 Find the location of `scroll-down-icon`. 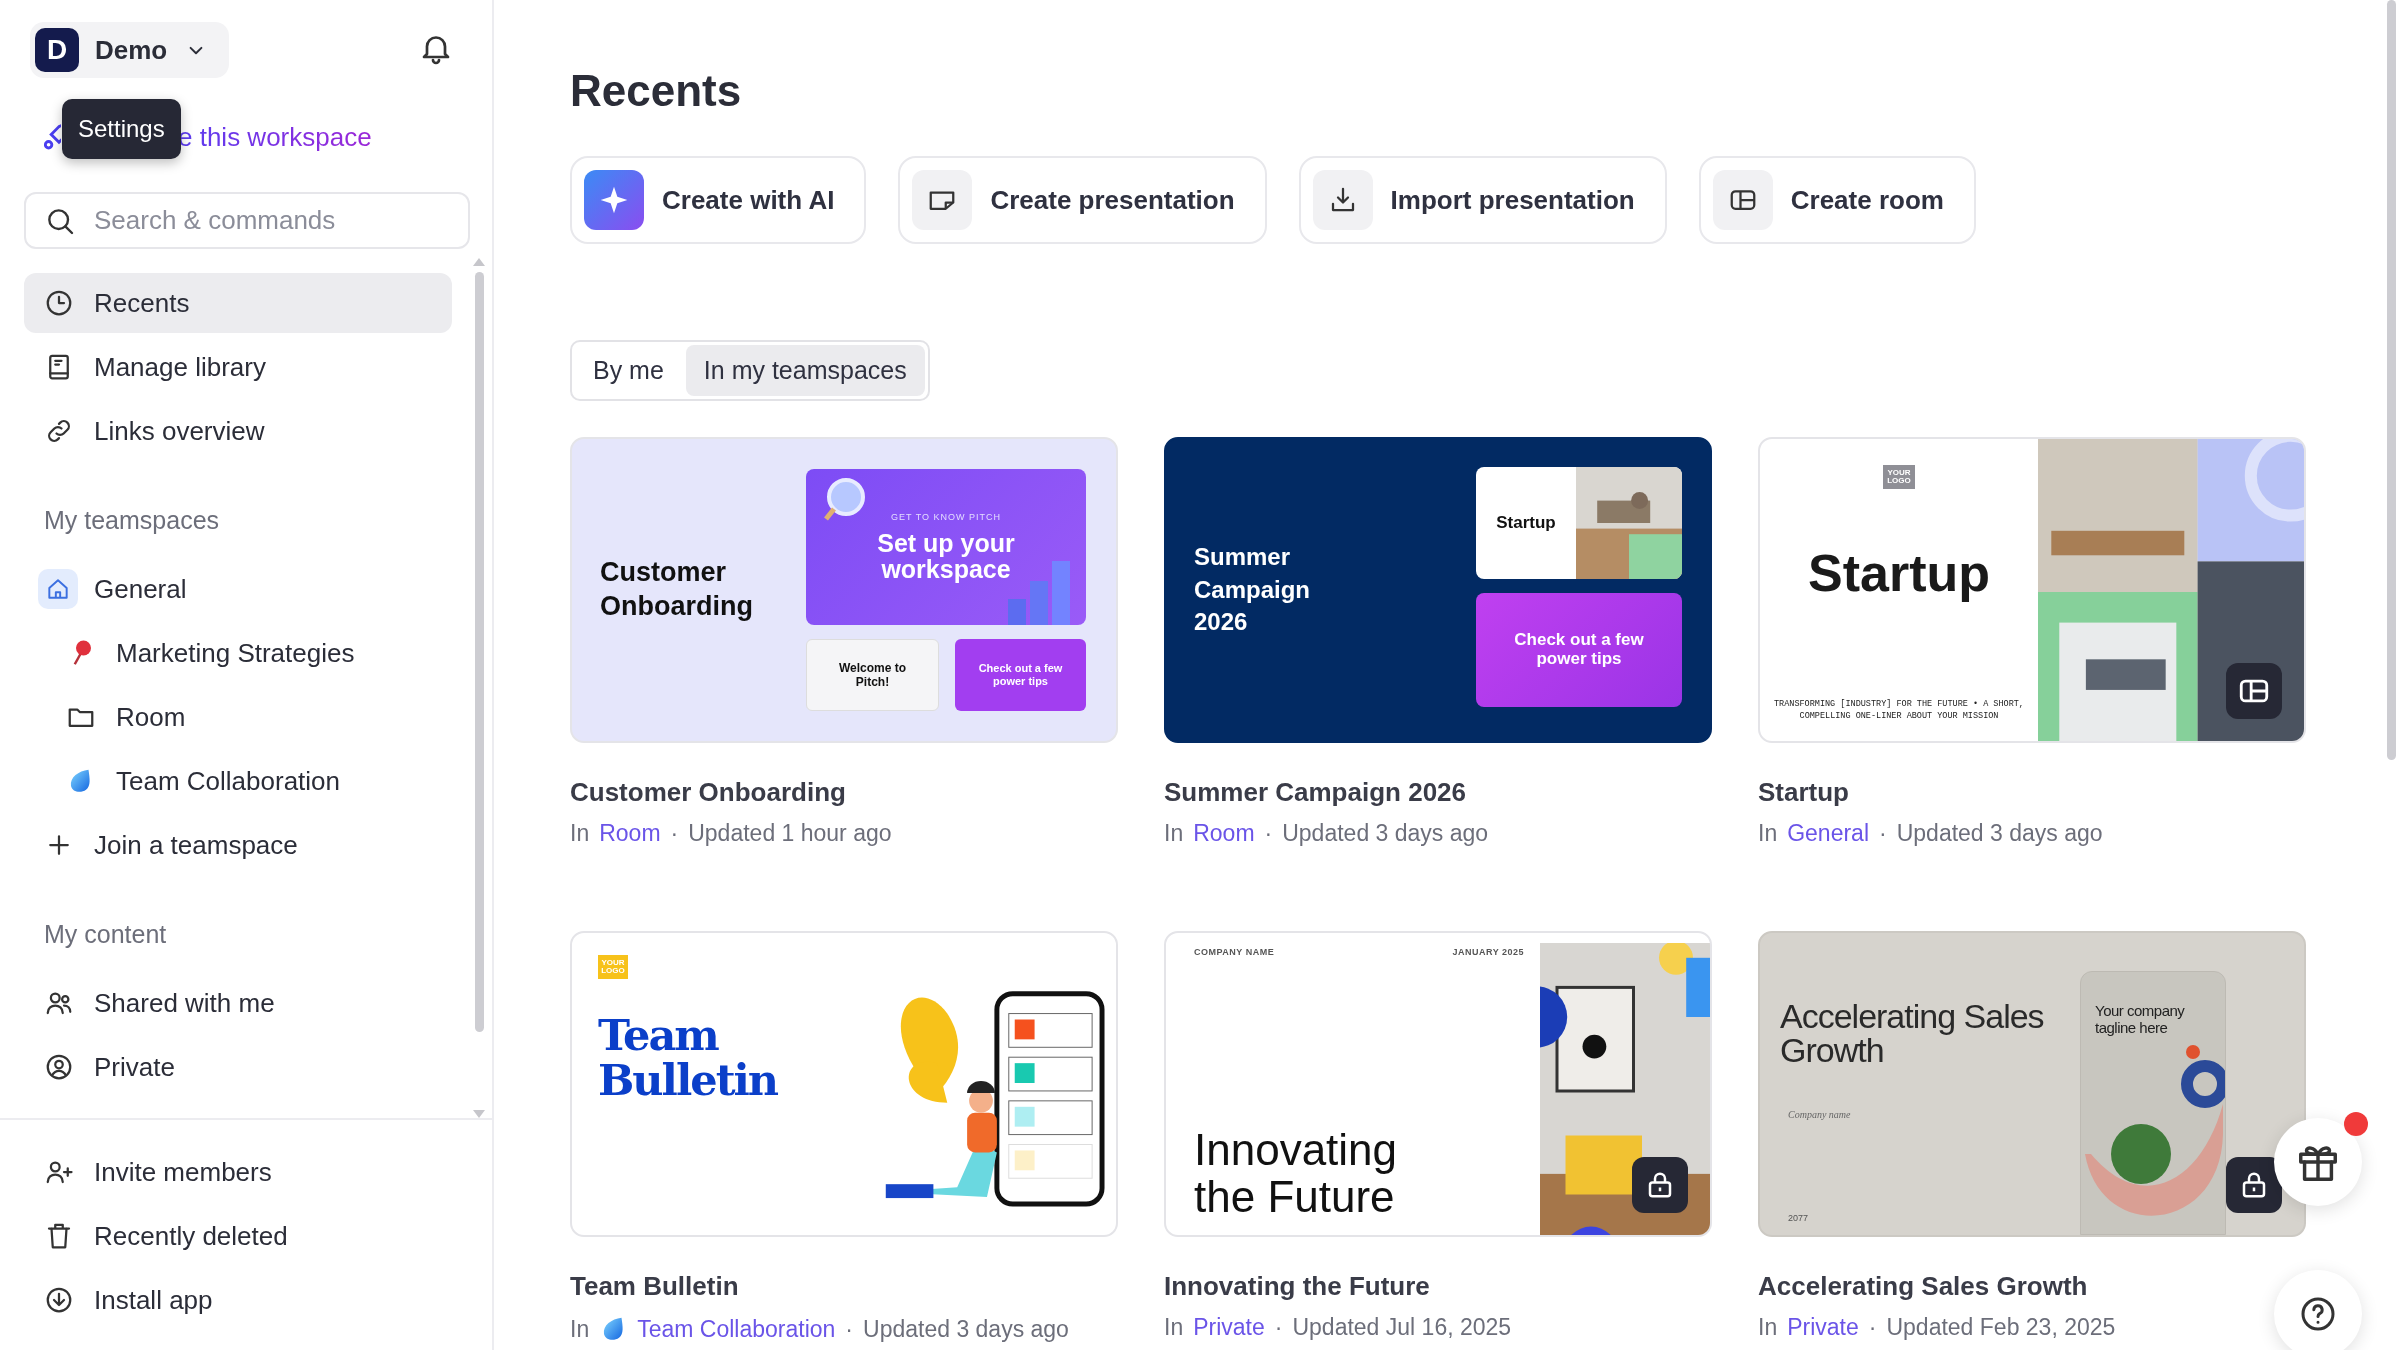

scroll-down-icon is located at coordinates (479, 1114).